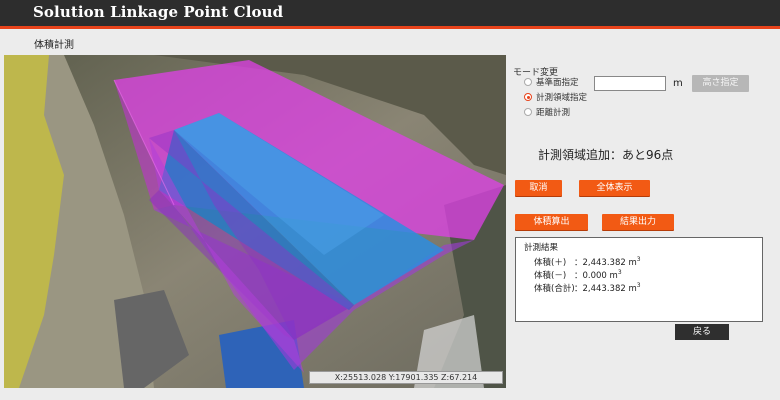 The height and width of the screenshot is (400, 780). Describe the element at coordinates (678, 83) in the screenshot. I see `height-unit: m` at that location.